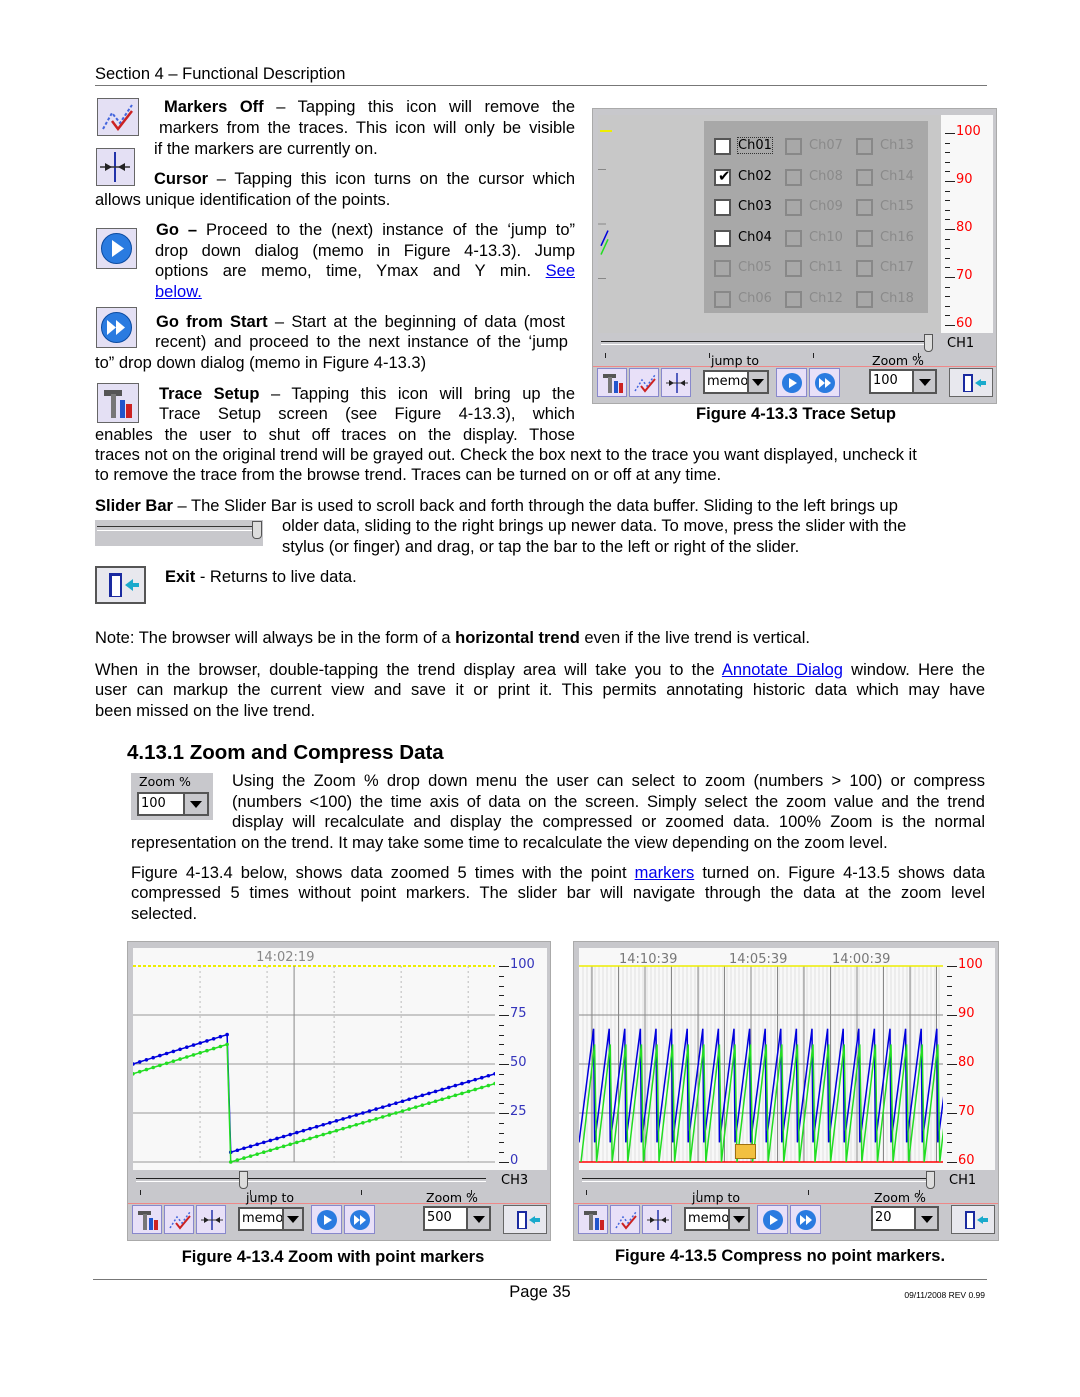 The width and height of the screenshot is (1080, 1397). Describe the element at coordinates (891, 381) in the screenshot. I see `zoom-select: 100` at that location.